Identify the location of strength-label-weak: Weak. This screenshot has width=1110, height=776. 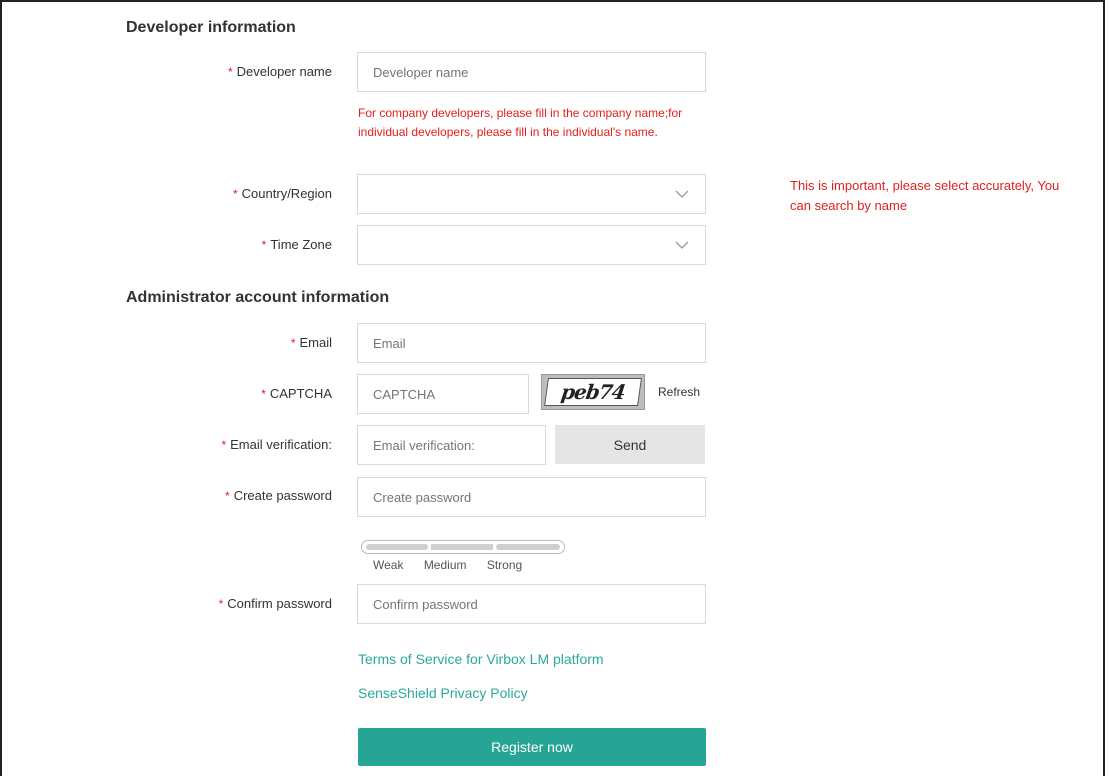
(388, 565).